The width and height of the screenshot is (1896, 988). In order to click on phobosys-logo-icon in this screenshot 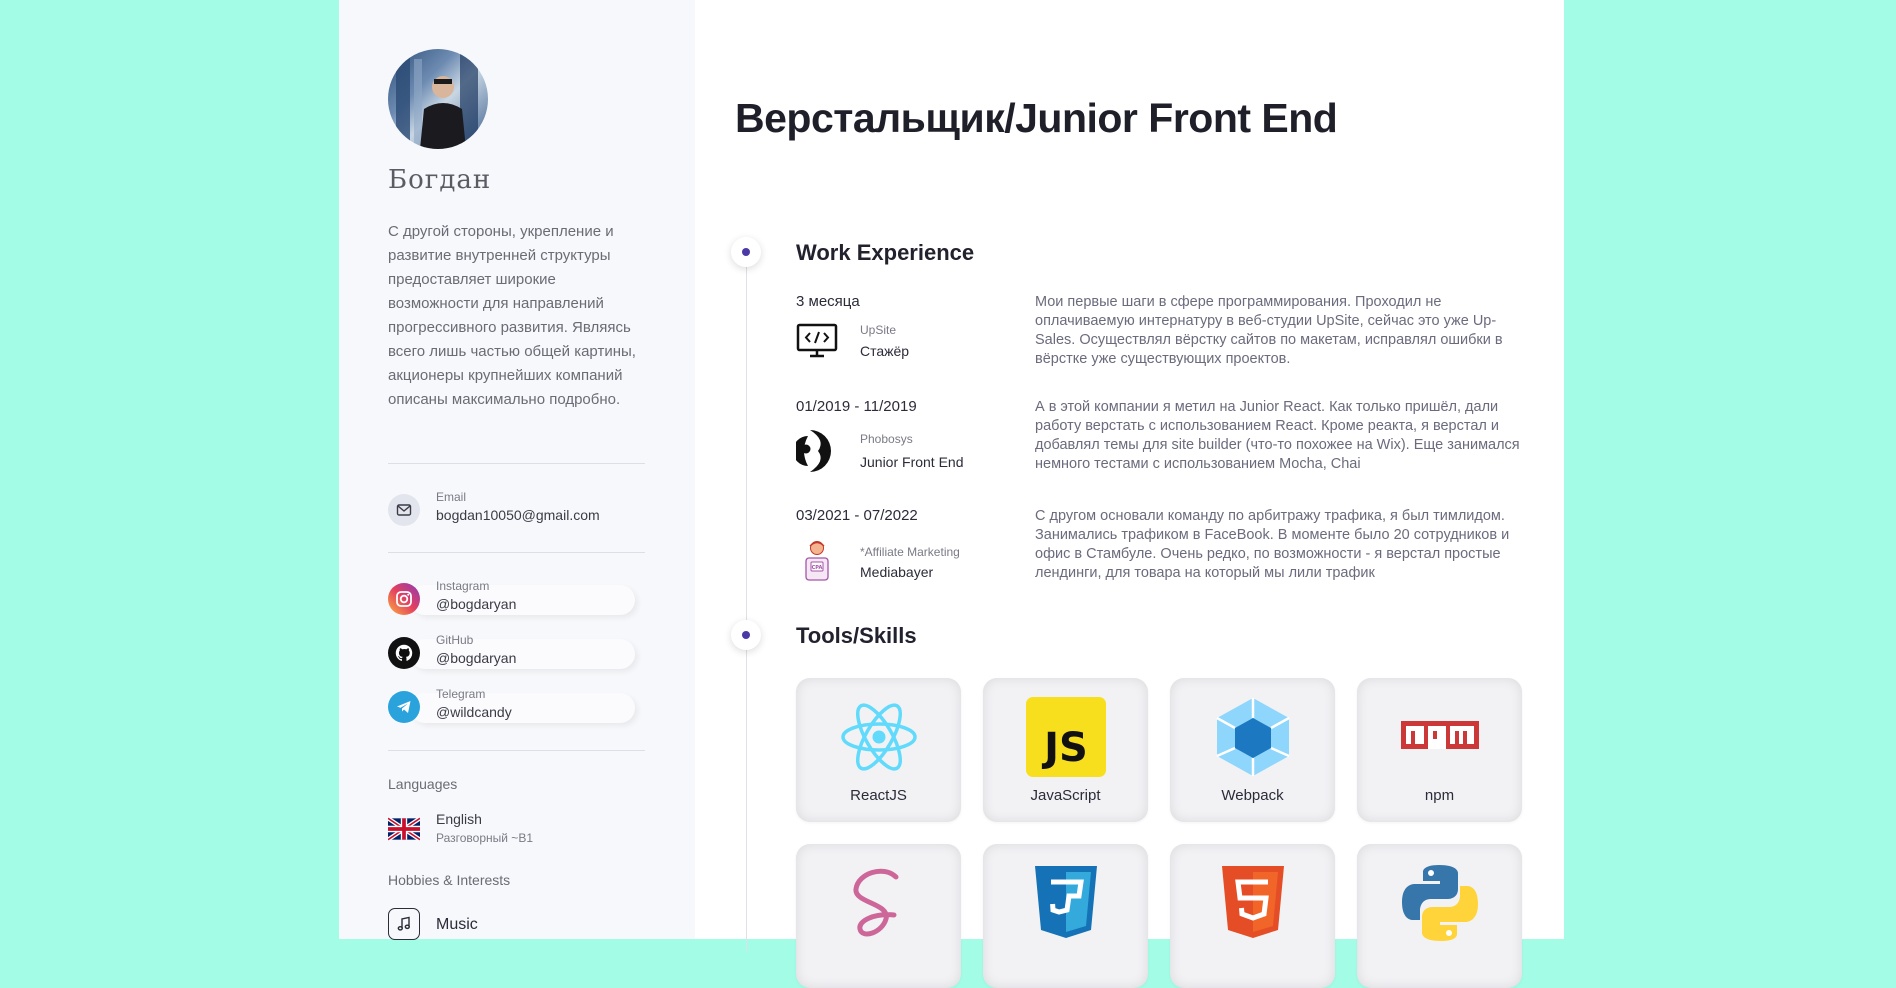, I will do `click(817, 451)`.